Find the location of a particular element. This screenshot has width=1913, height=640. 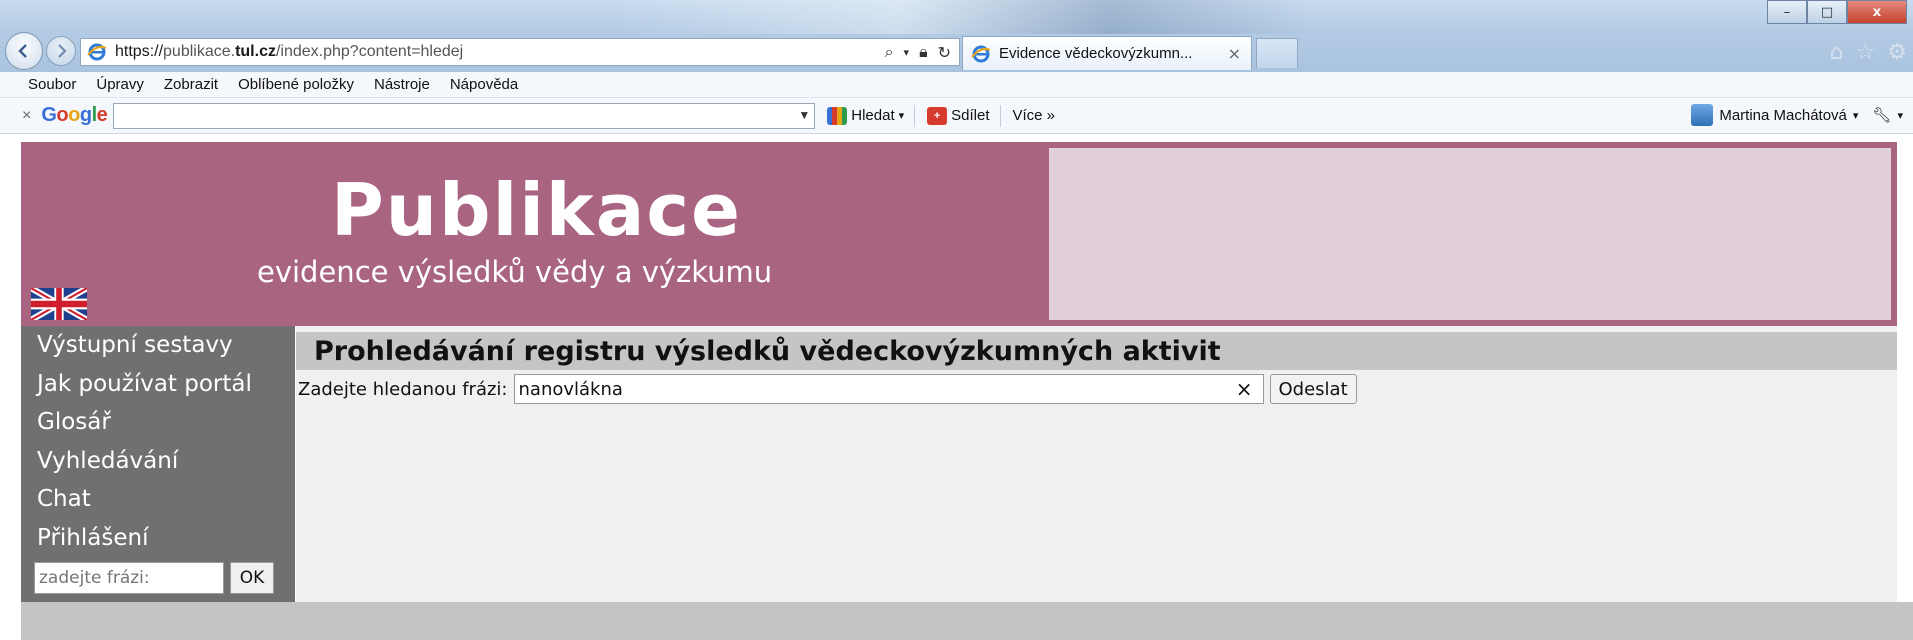

menu-help: Nápověda is located at coordinates (484, 84).